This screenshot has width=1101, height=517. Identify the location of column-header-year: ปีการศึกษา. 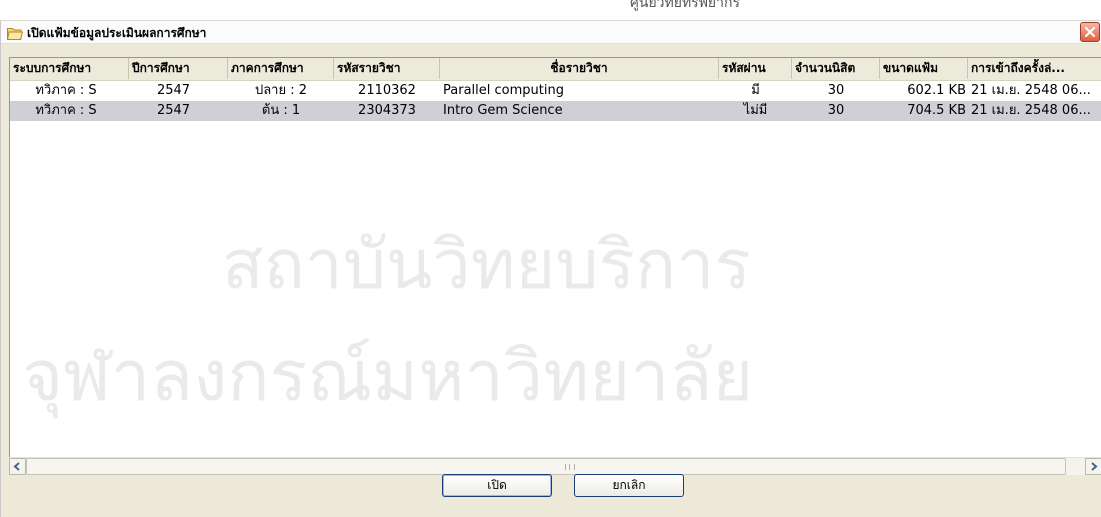
(178, 68).